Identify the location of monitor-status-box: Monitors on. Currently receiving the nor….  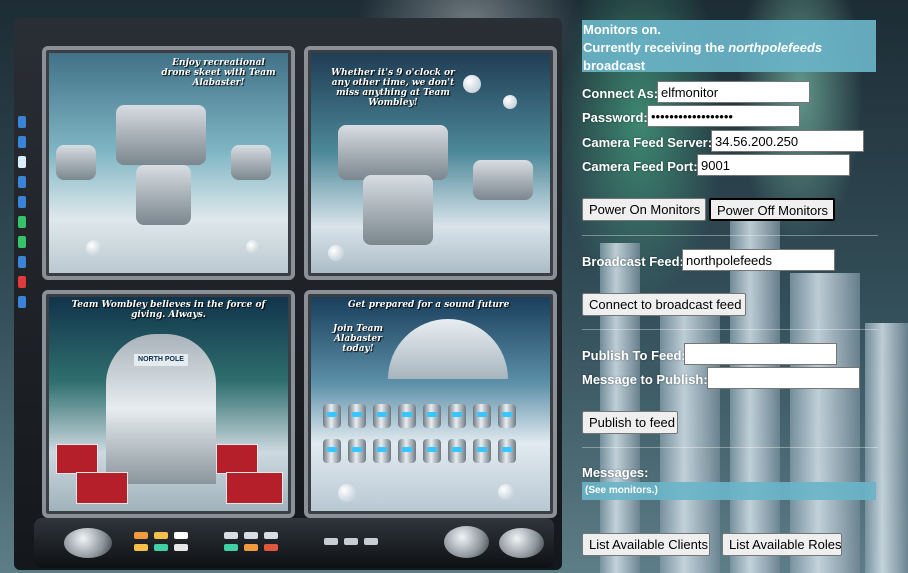
(729, 46).